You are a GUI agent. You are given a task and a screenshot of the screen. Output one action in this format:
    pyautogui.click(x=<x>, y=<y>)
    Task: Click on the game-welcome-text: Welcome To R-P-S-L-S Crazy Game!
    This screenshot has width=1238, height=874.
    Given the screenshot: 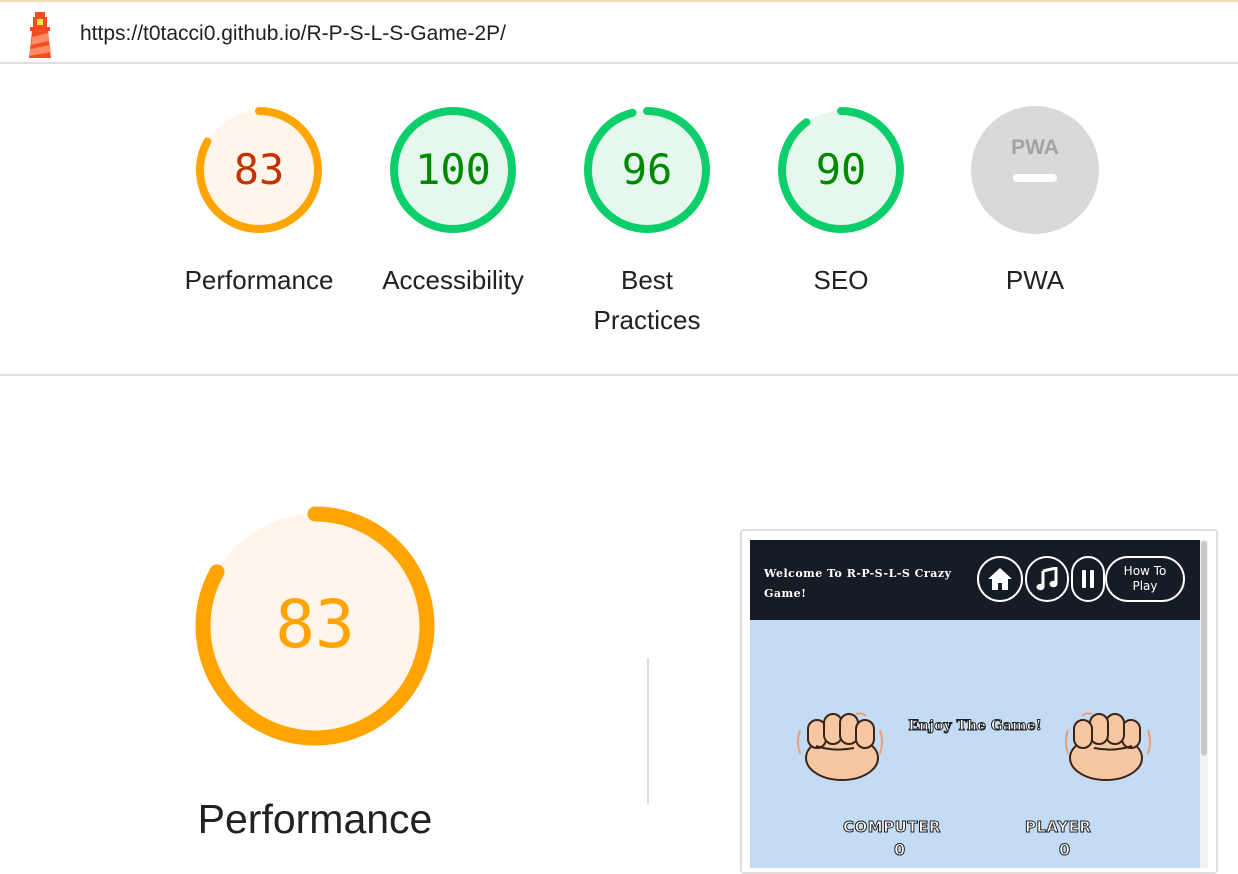 What is the action you would take?
    pyautogui.click(x=858, y=583)
    